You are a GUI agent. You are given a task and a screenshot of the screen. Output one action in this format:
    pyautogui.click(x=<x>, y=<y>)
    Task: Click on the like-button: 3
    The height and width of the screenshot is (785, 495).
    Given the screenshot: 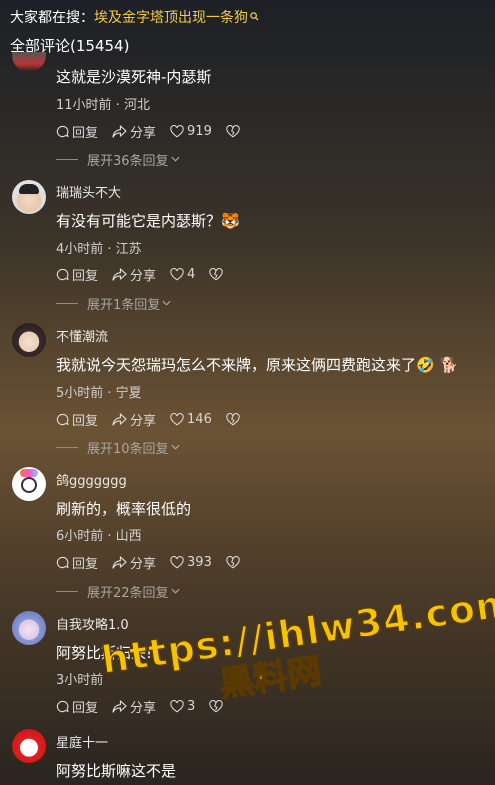 What is the action you would take?
    pyautogui.click(x=182, y=706)
    